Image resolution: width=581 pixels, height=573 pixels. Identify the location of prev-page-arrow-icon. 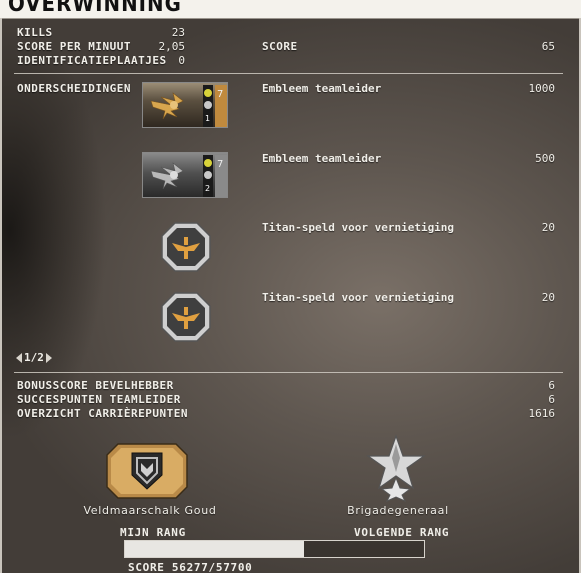
(19, 358).